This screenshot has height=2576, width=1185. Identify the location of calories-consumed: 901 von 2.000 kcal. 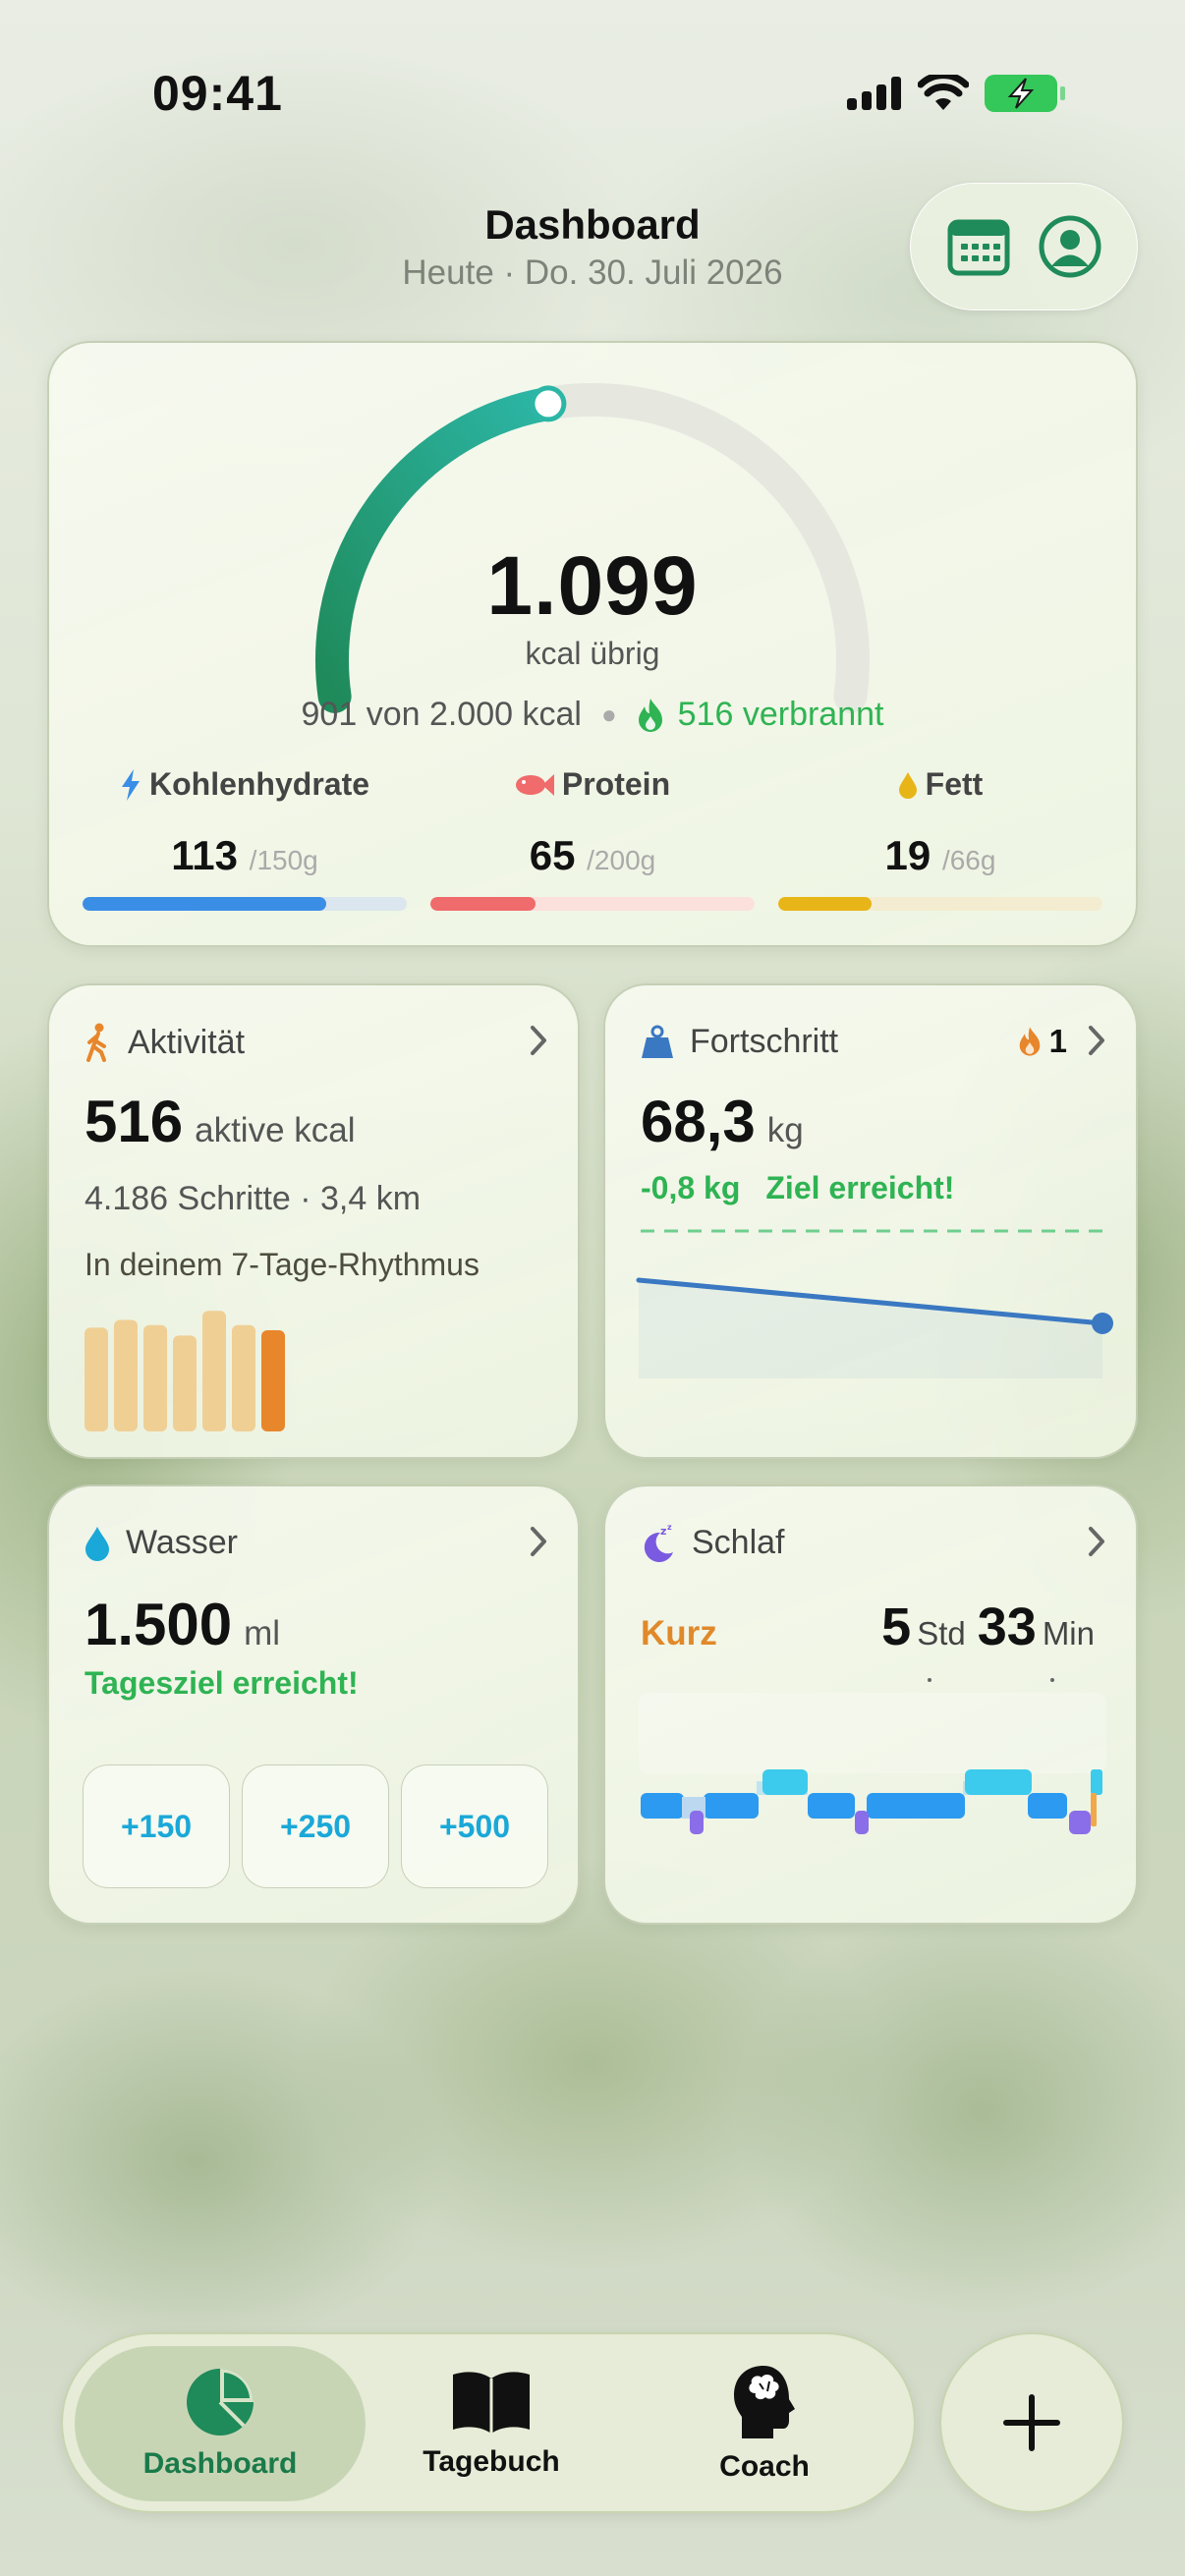
(442, 714).